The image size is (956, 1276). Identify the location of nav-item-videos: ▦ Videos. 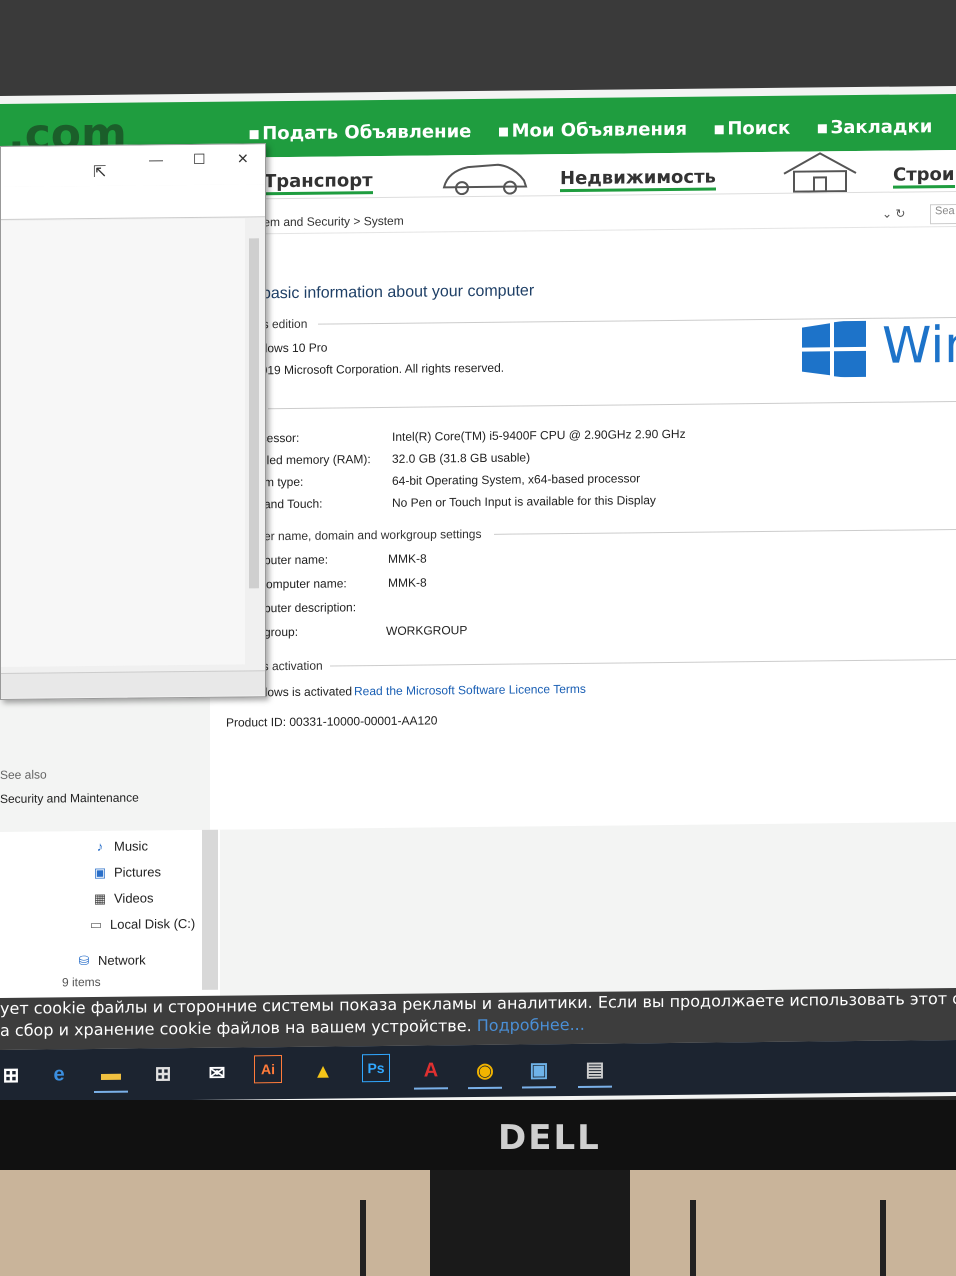
(123, 898).